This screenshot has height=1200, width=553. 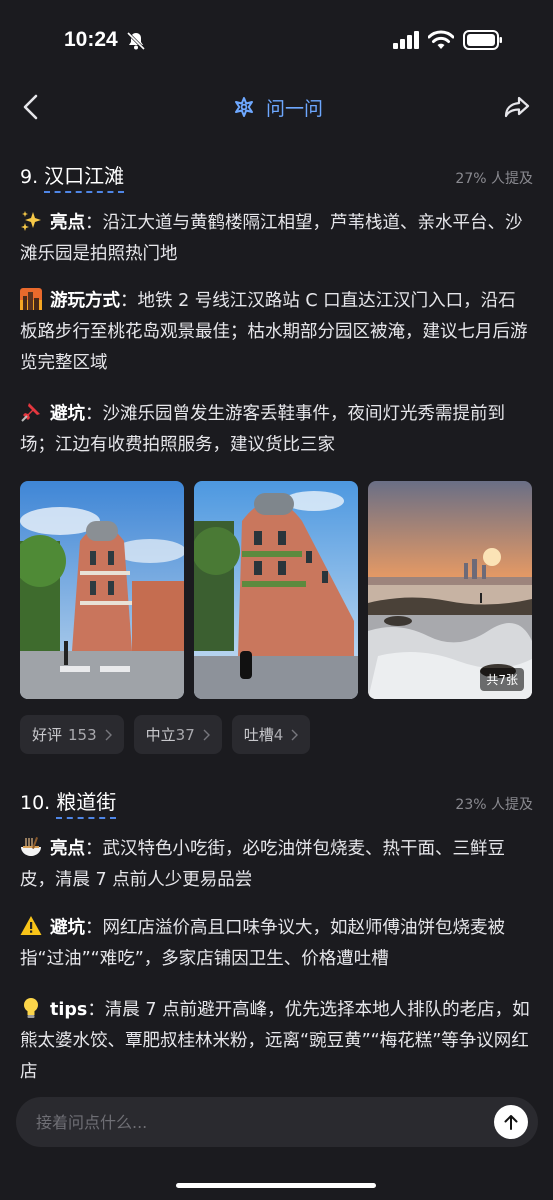 I want to click on section-title-link: 粮道街, so click(x=86, y=802).